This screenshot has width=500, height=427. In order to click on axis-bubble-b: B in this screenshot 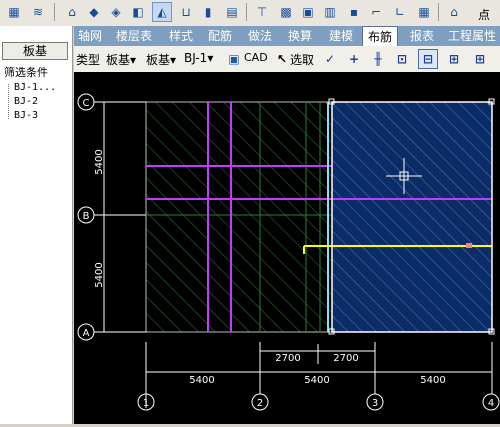, I will do `click(86, 215)`.